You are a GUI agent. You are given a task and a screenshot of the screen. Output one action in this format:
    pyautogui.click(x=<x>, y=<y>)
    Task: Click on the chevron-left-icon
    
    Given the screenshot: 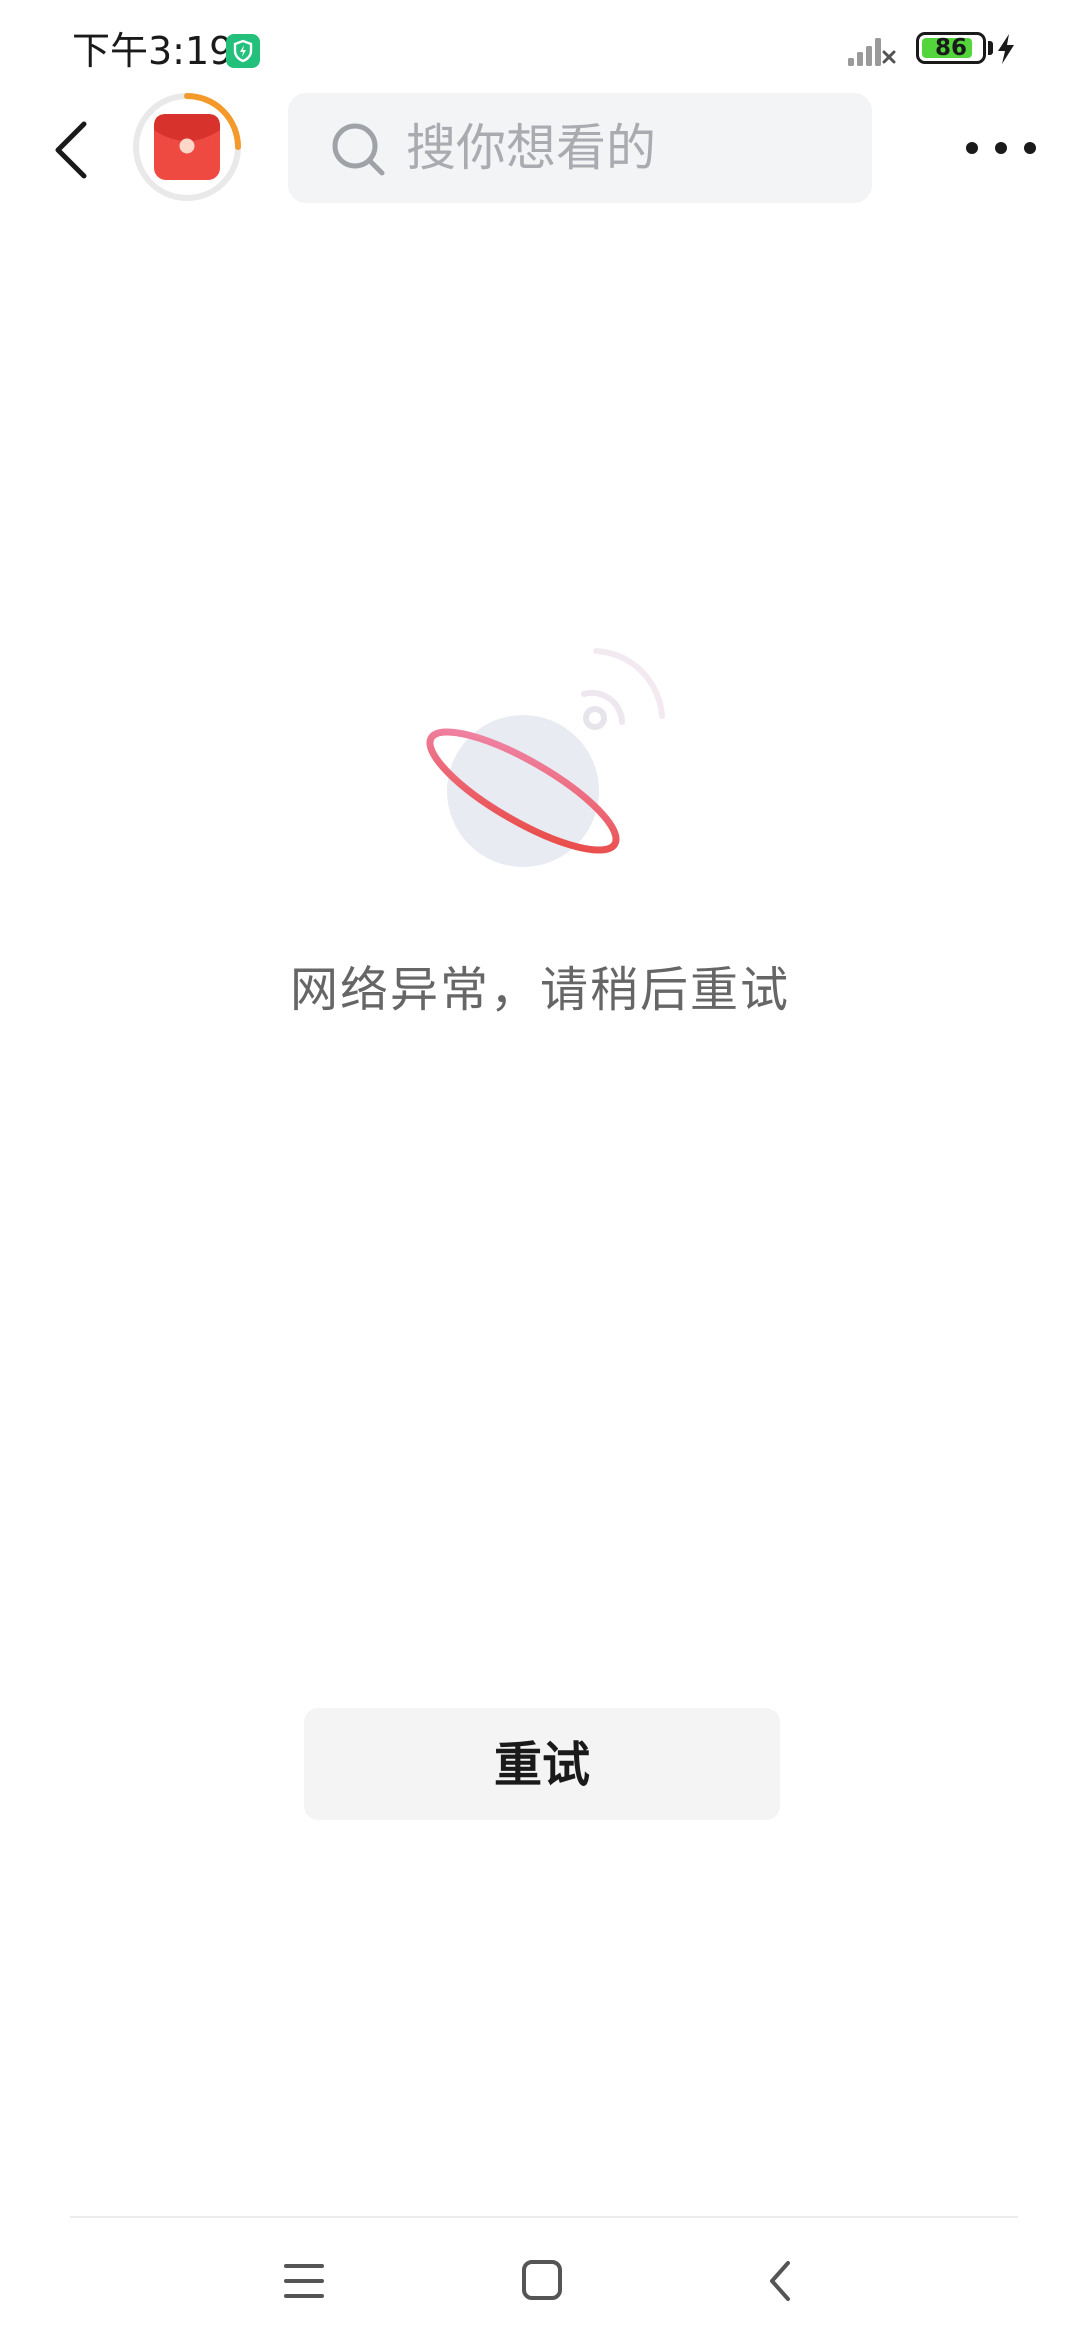 What is the action you would take?
    pyautogui.click(x=75, y=150)
    